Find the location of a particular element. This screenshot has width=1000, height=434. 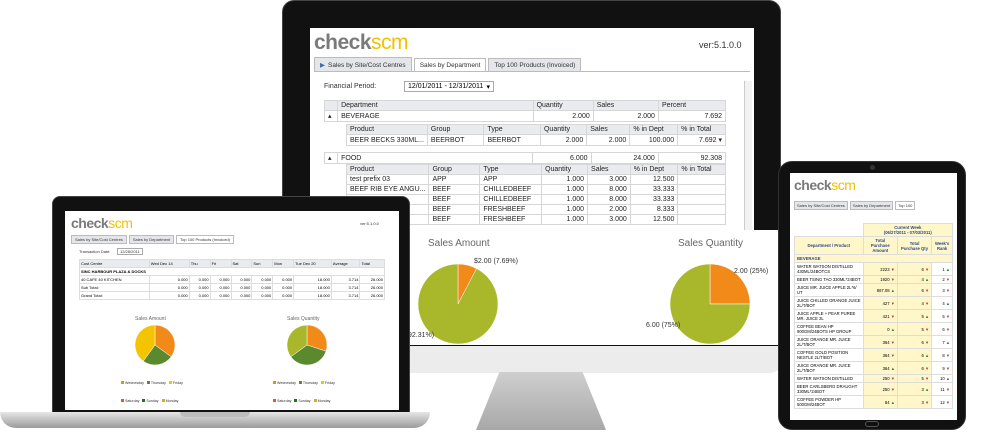

legend-item: Friday is located at coordinates (327, 383).